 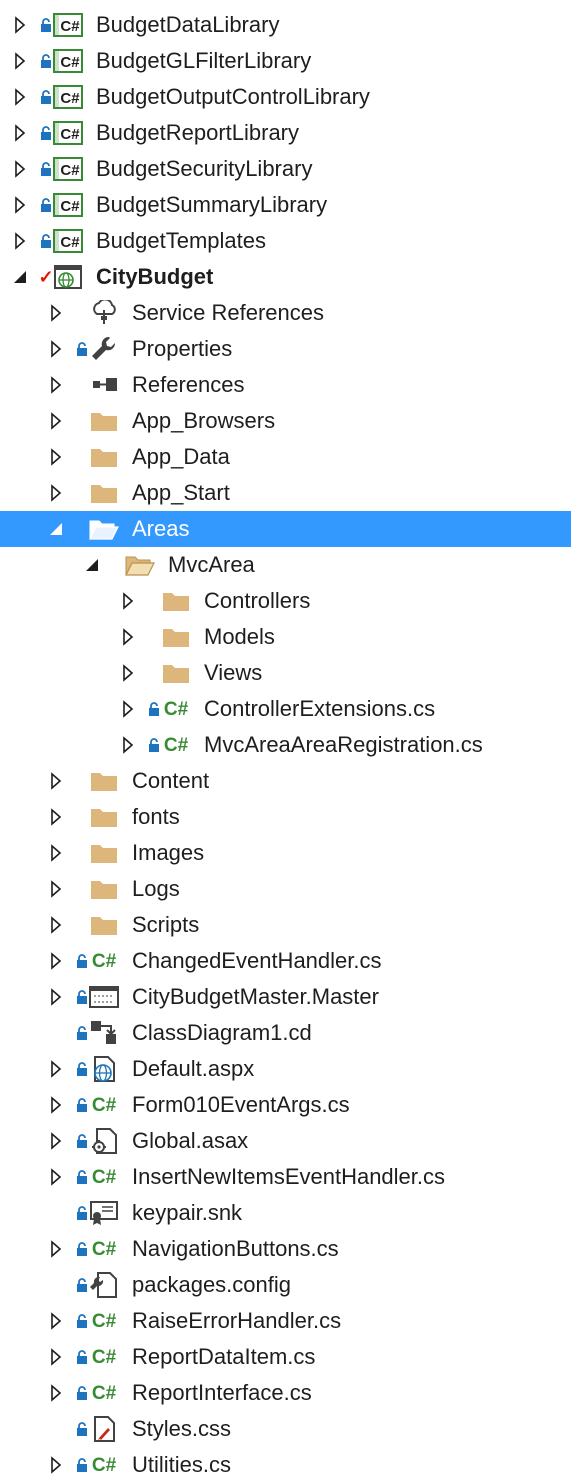 What do you see at coordinates (285, 529) in the screenshot?
I see `tree-item: Areas` at bounding box center [285, 529].